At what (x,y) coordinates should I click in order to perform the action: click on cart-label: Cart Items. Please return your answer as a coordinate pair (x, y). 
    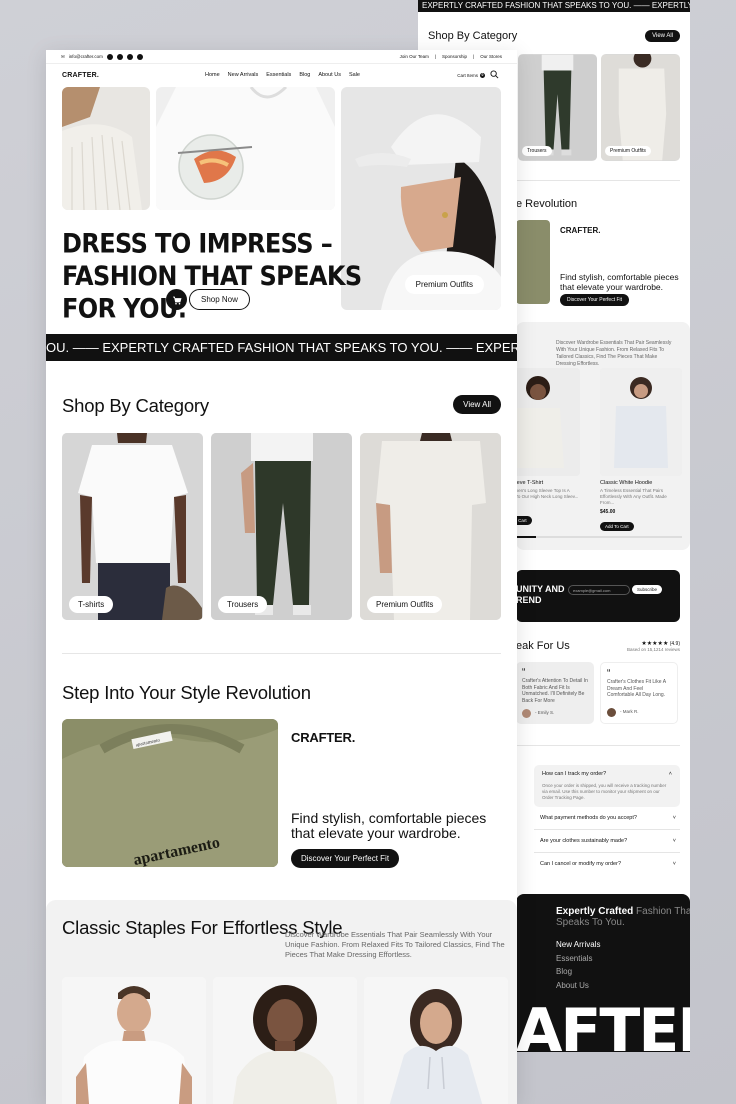
    Looking at the image, I should click on (467, 75).